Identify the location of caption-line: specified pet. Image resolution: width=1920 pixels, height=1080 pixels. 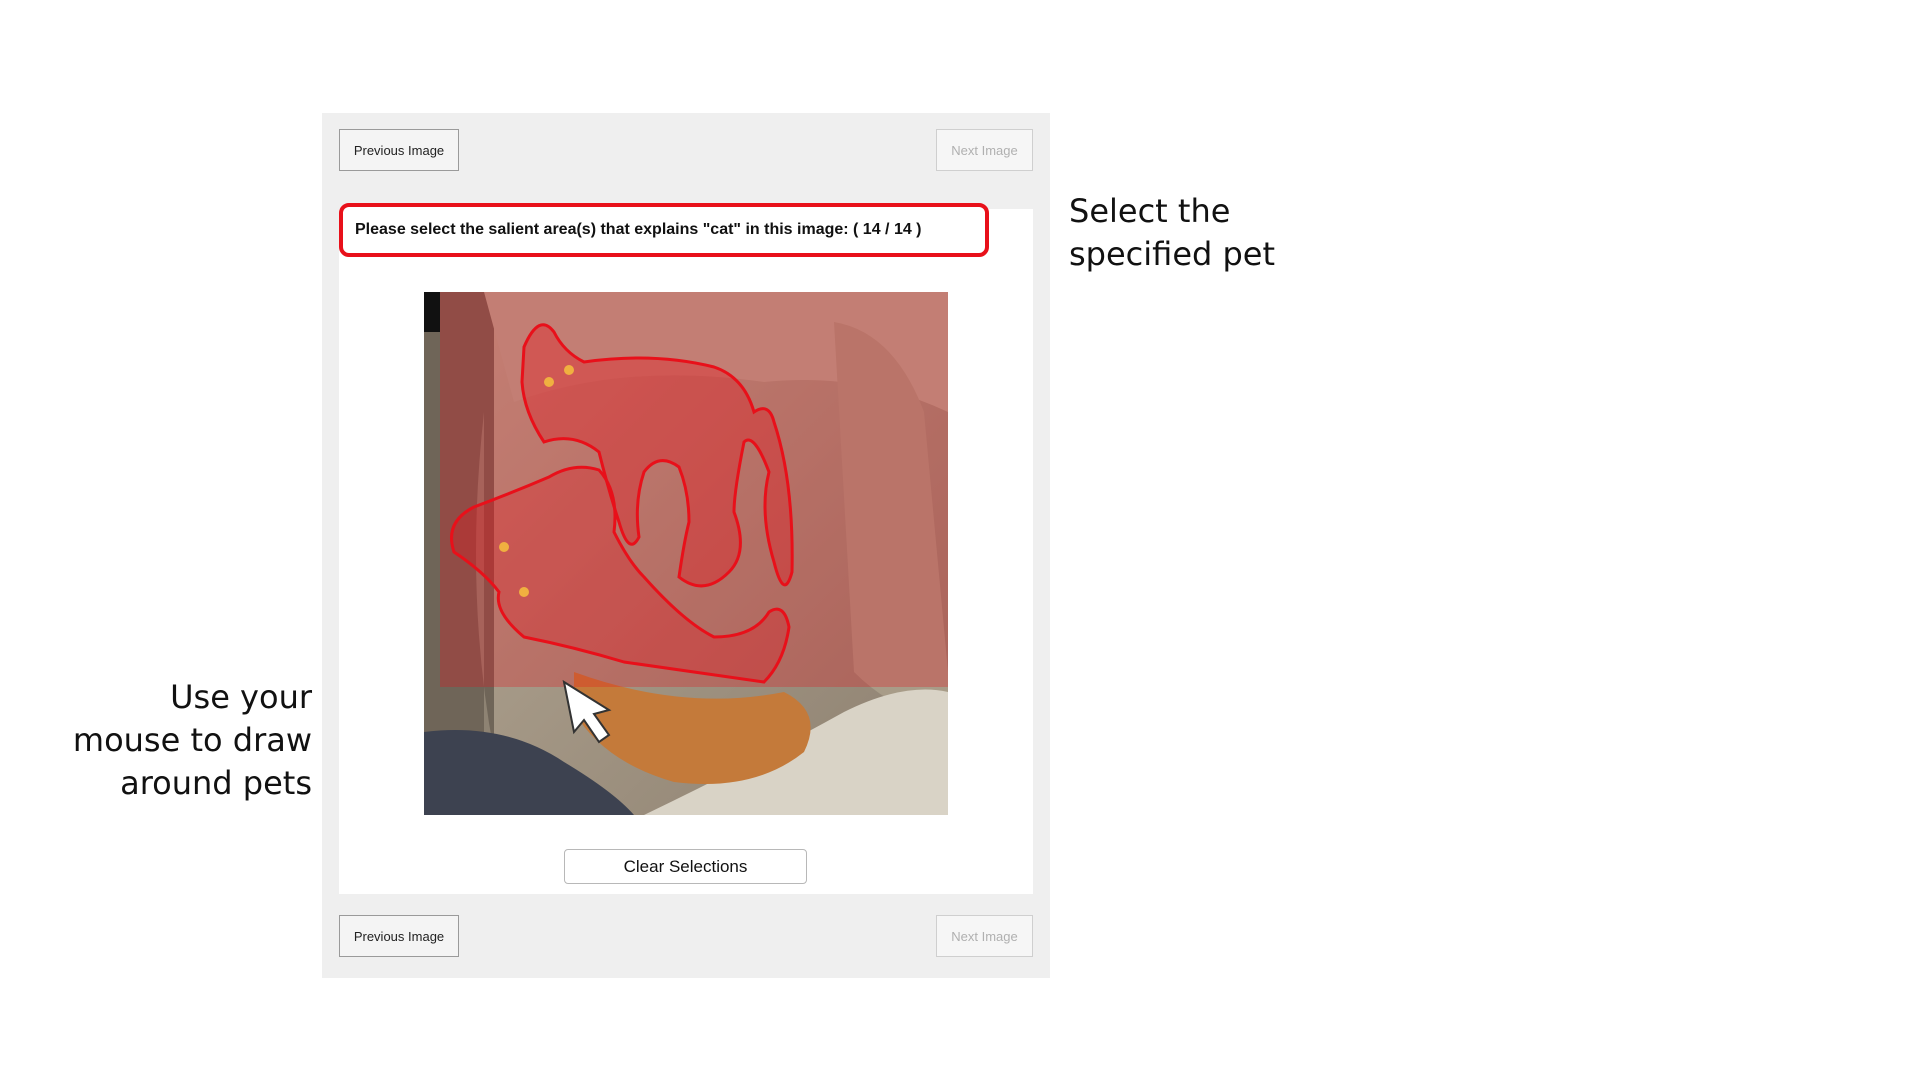
(1172, 254).